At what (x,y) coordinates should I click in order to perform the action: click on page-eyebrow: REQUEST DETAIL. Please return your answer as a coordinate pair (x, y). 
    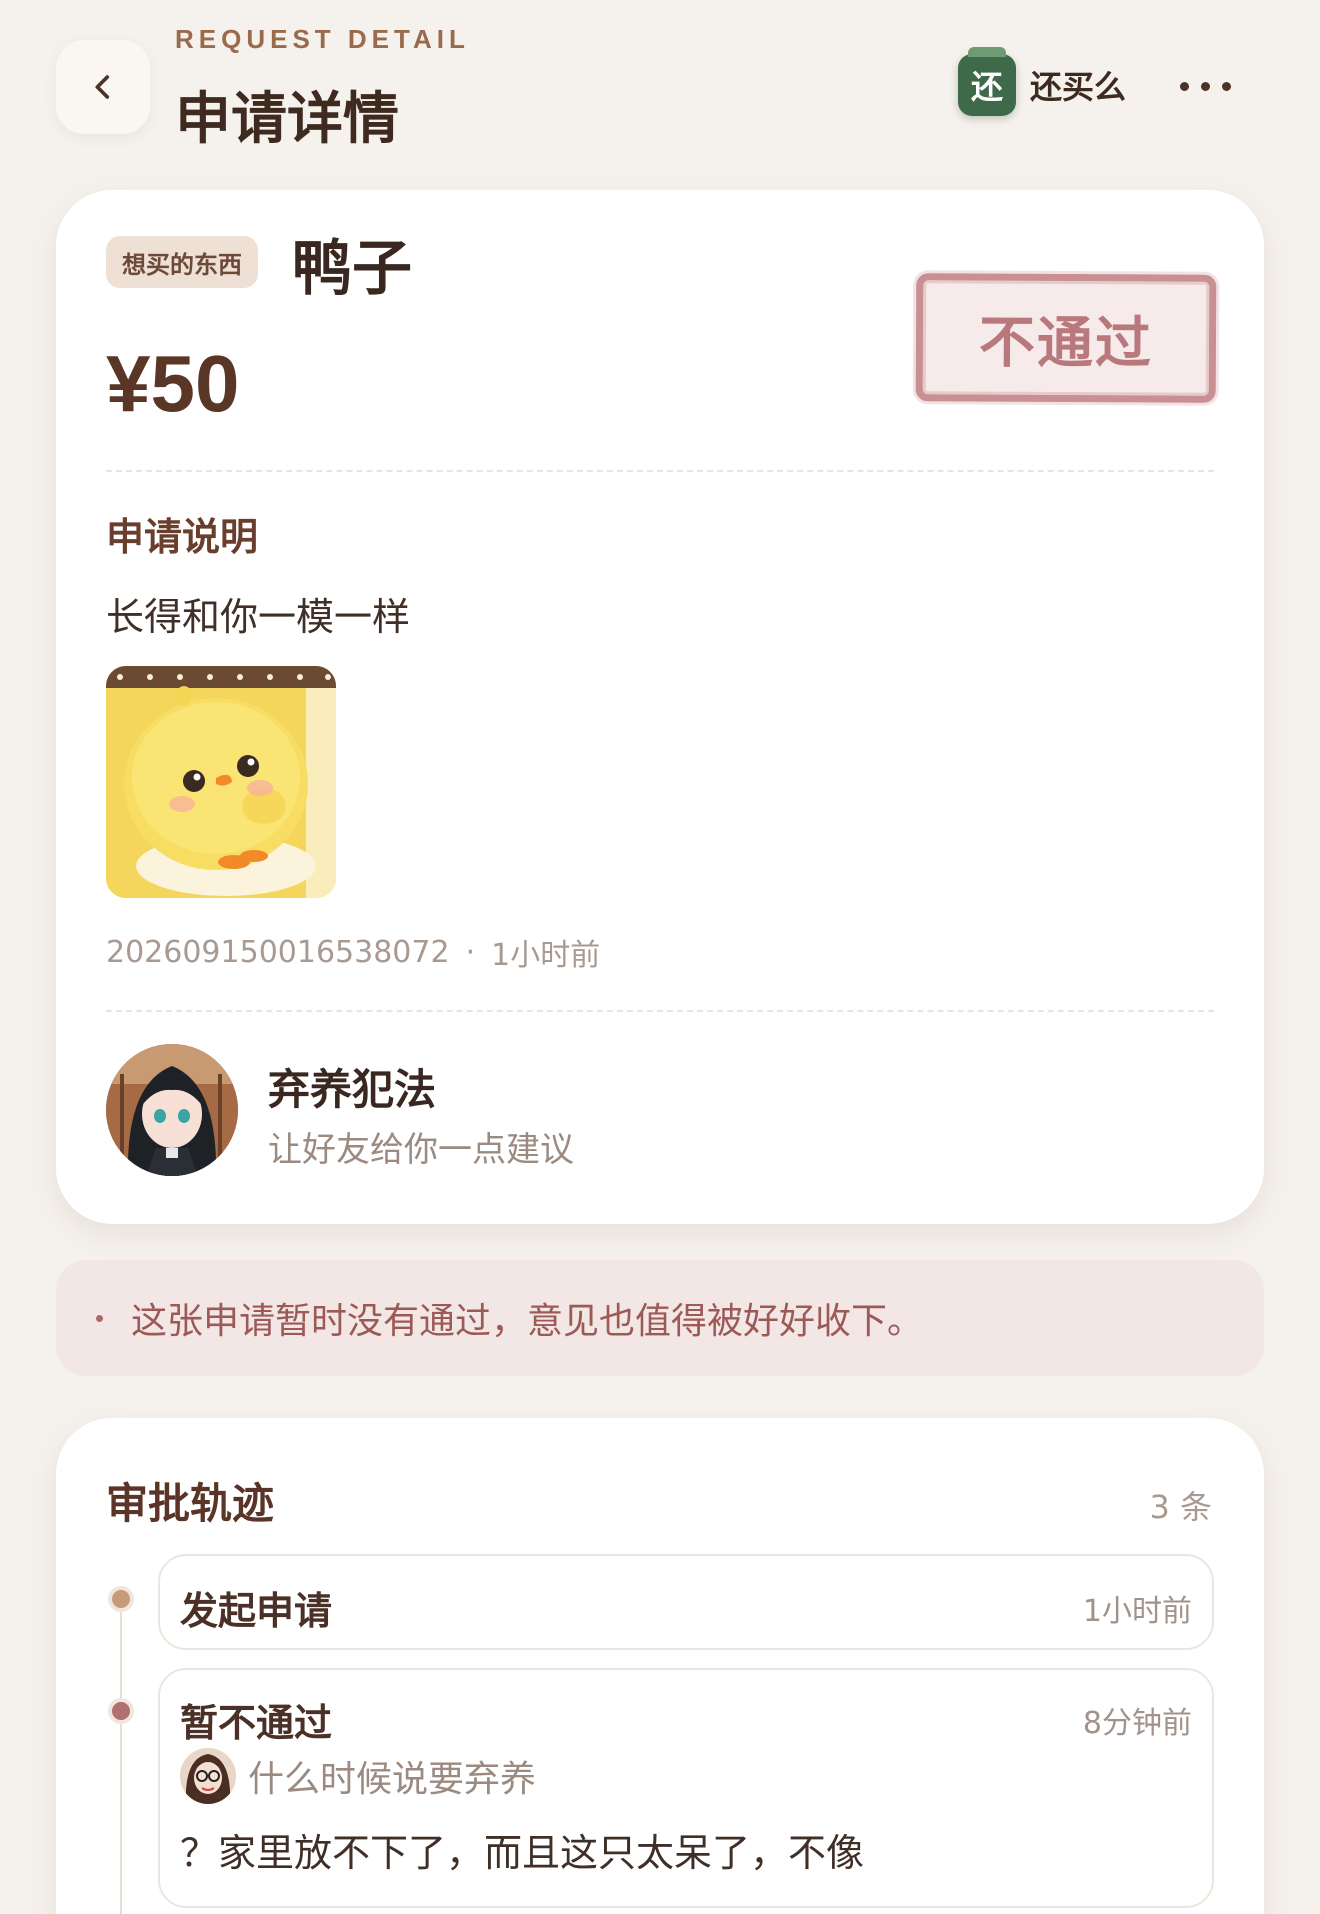
    Looking at the image, I should click on (322, 39).